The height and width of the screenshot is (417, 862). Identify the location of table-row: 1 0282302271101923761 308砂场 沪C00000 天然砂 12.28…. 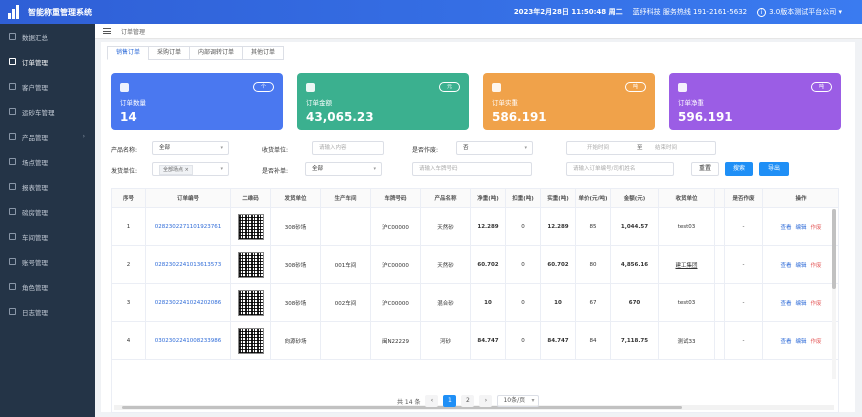
(475, 227).